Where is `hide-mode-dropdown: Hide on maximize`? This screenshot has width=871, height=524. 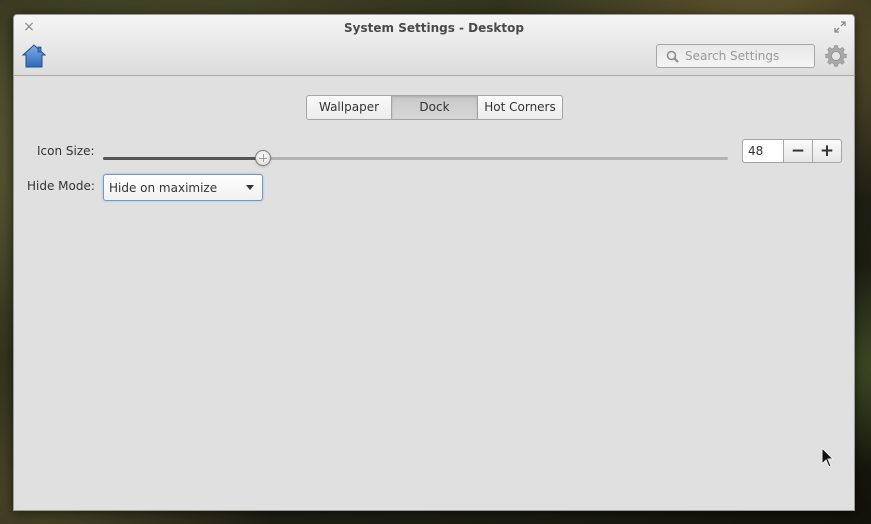
hide-mode-dropdown: Hide on maximize is located at coordinates (183, 187).